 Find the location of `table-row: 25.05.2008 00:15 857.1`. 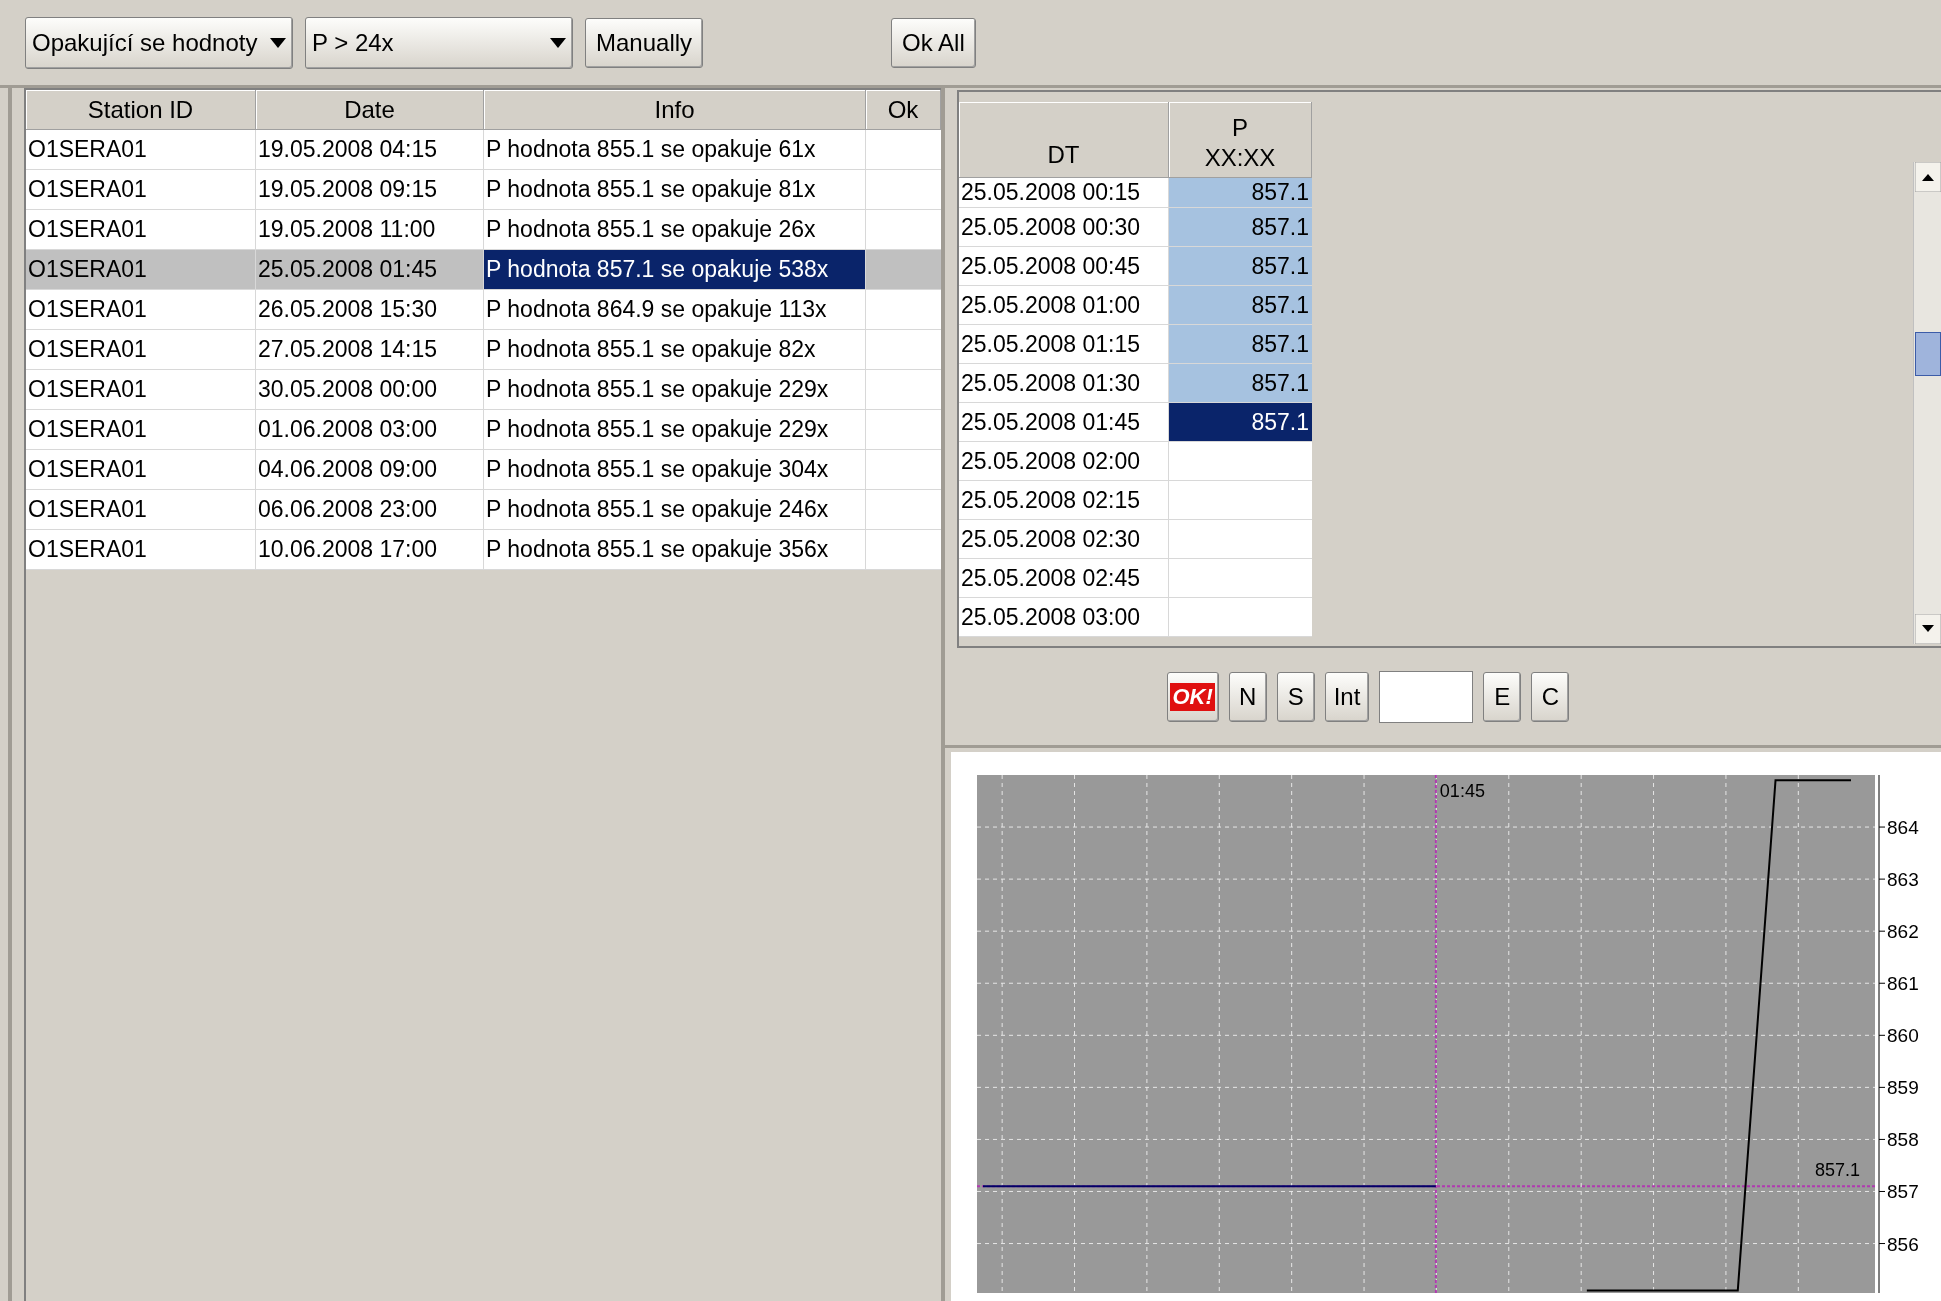

table-row: 25.05.2008 00:15 857.1 is located at coordinates (1135, 193).